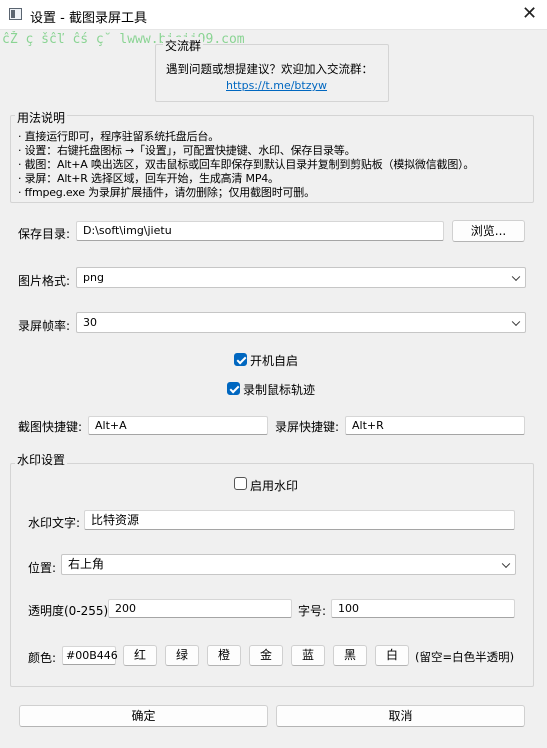  I want to click on record-cursor-checkbox, so click(233, 388).